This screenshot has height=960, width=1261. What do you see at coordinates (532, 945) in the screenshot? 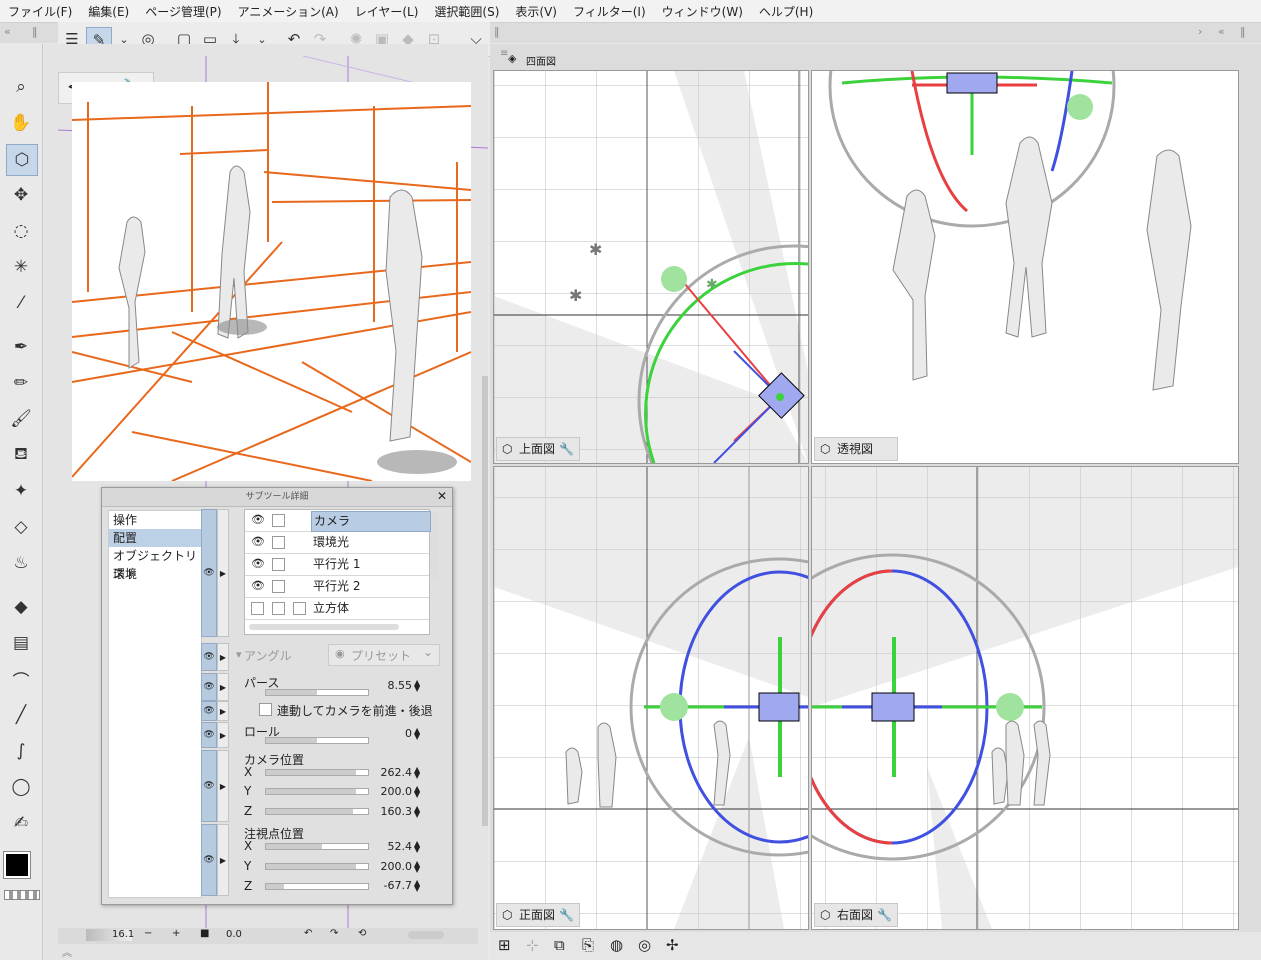
I see `crosshair-icon: ⊹` at bounding box center [532, 945].